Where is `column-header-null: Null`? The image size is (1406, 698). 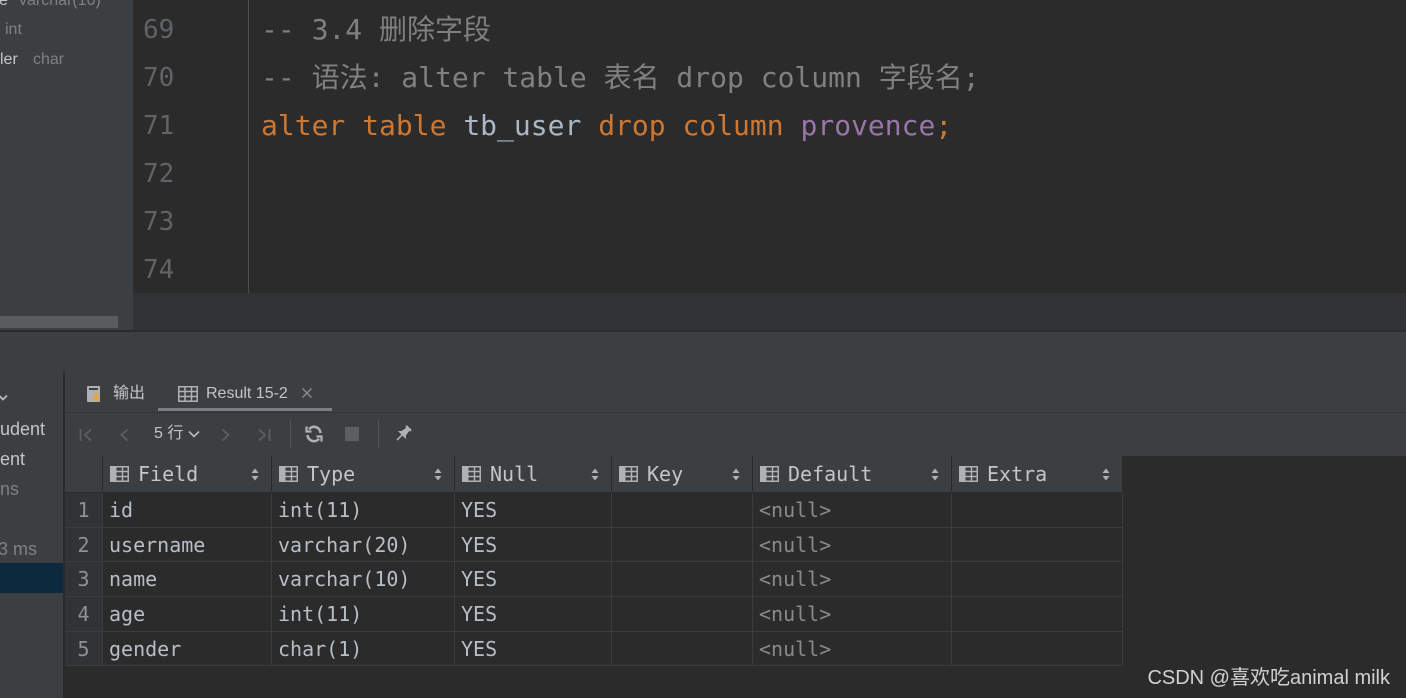
column-header-null: Null is located at coordinates (533, 474).